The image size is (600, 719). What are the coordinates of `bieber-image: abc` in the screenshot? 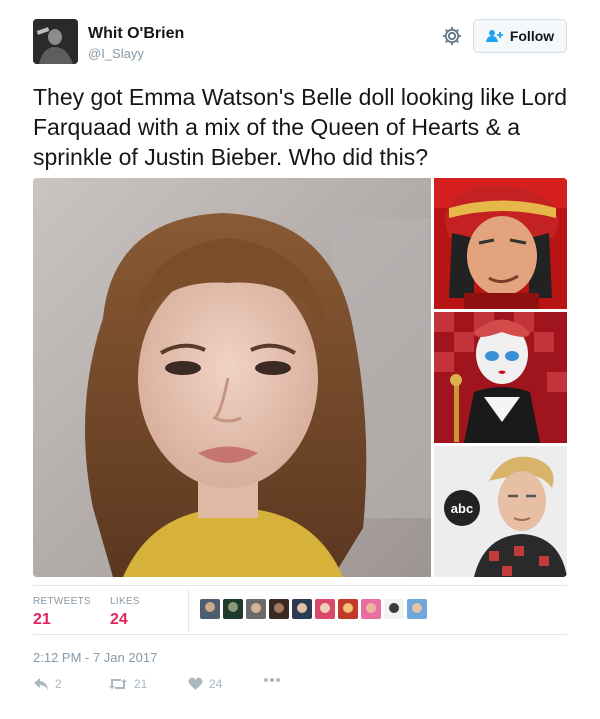 It's located at (500, 511).